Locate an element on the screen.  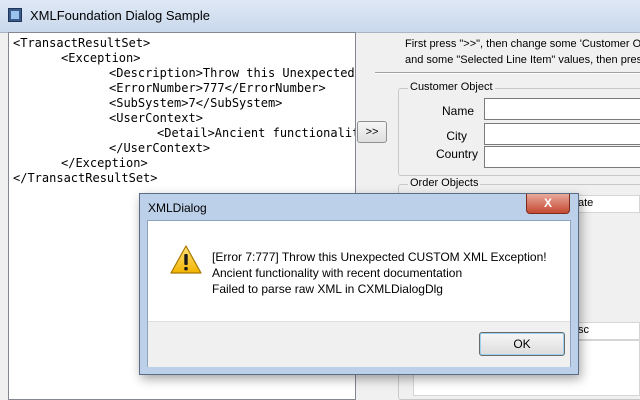
xml-line: <Exception> is located at coordinates (101, 58).